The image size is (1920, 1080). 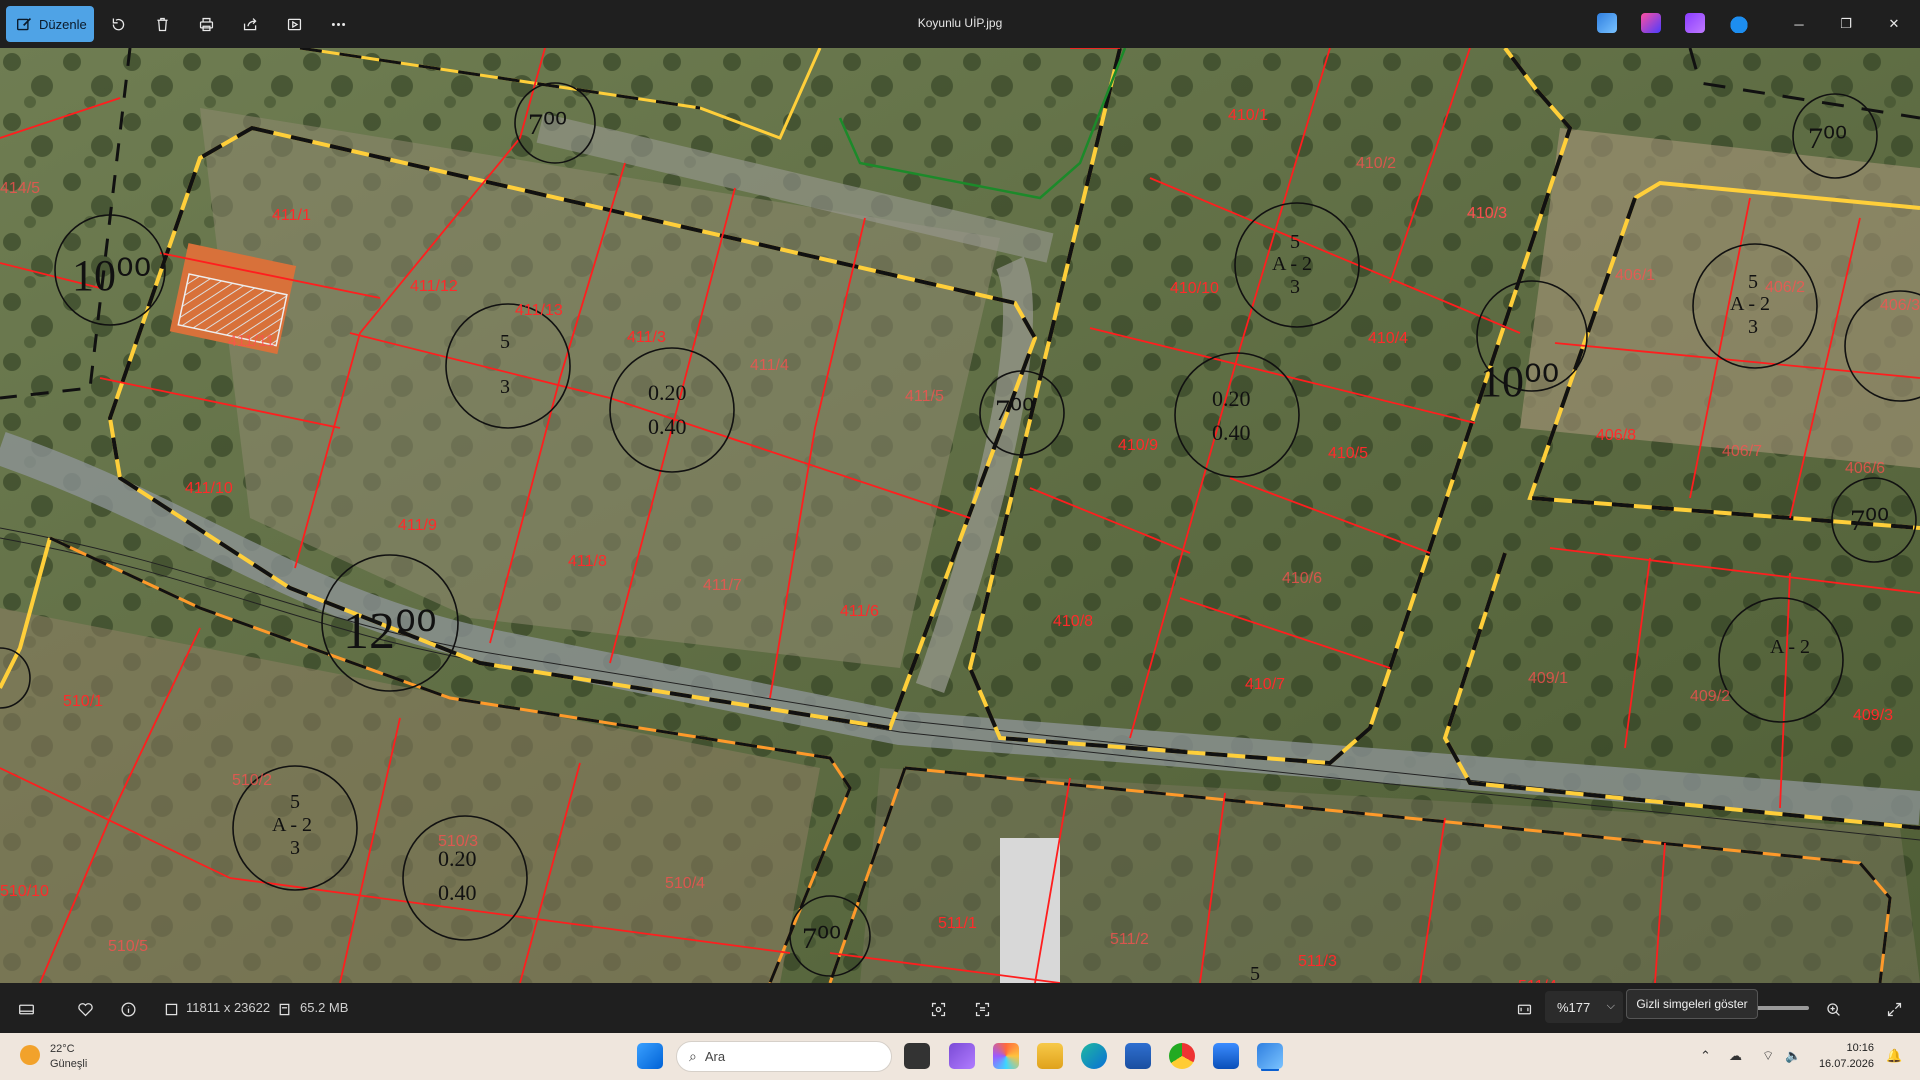 I want to click on parcel-label: 406/8, so click(x=1616, y=435).